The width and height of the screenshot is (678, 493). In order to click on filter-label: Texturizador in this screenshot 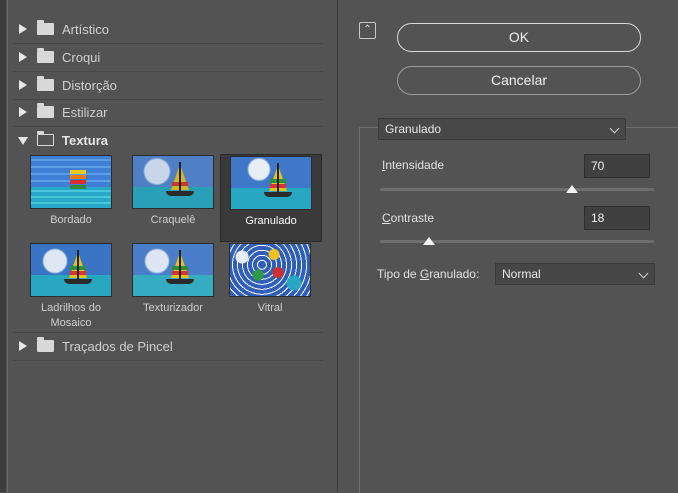, I will do `click(173, 308)`.